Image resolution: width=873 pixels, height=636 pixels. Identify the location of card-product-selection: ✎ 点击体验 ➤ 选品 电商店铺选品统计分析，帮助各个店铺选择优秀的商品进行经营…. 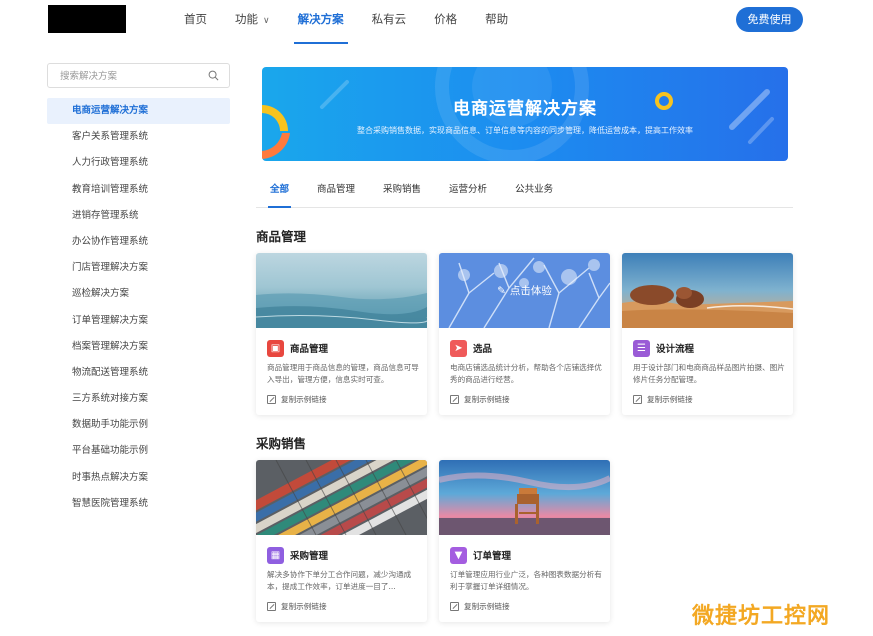
(524, 334).